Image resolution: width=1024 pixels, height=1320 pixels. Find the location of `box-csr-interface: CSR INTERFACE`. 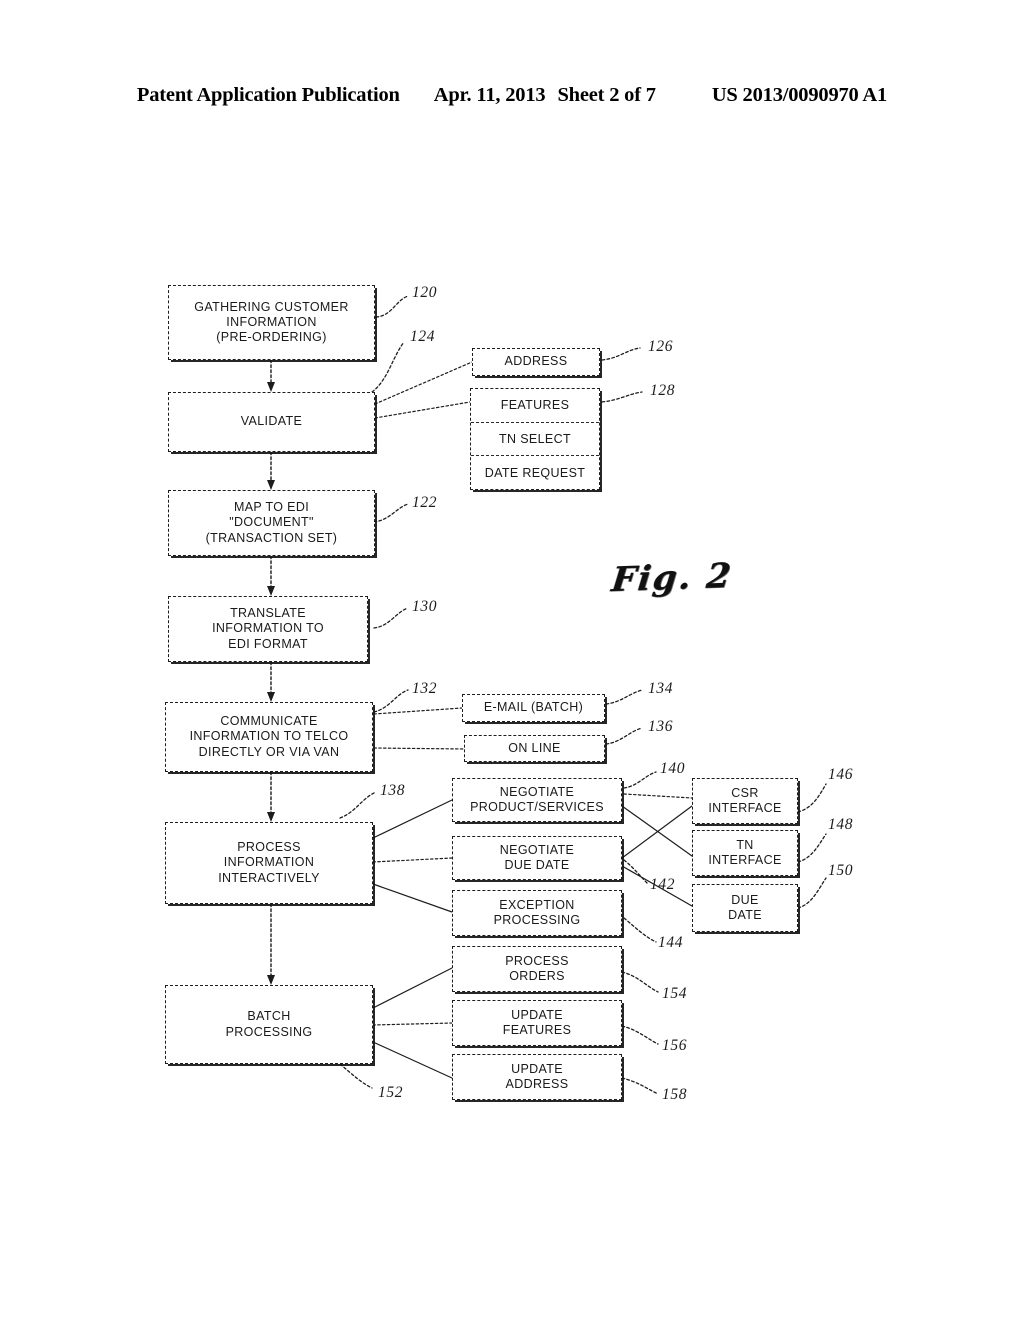

box-csr-interface: CSR INTERFACE is located at coordinates (745, 801).